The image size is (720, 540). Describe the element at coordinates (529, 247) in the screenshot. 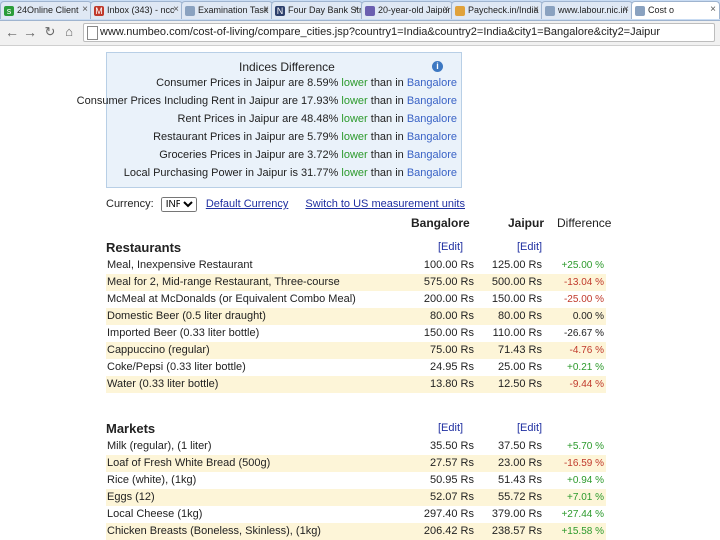

I see `edit-restaurants-jaipur: [Edit]` at that location.